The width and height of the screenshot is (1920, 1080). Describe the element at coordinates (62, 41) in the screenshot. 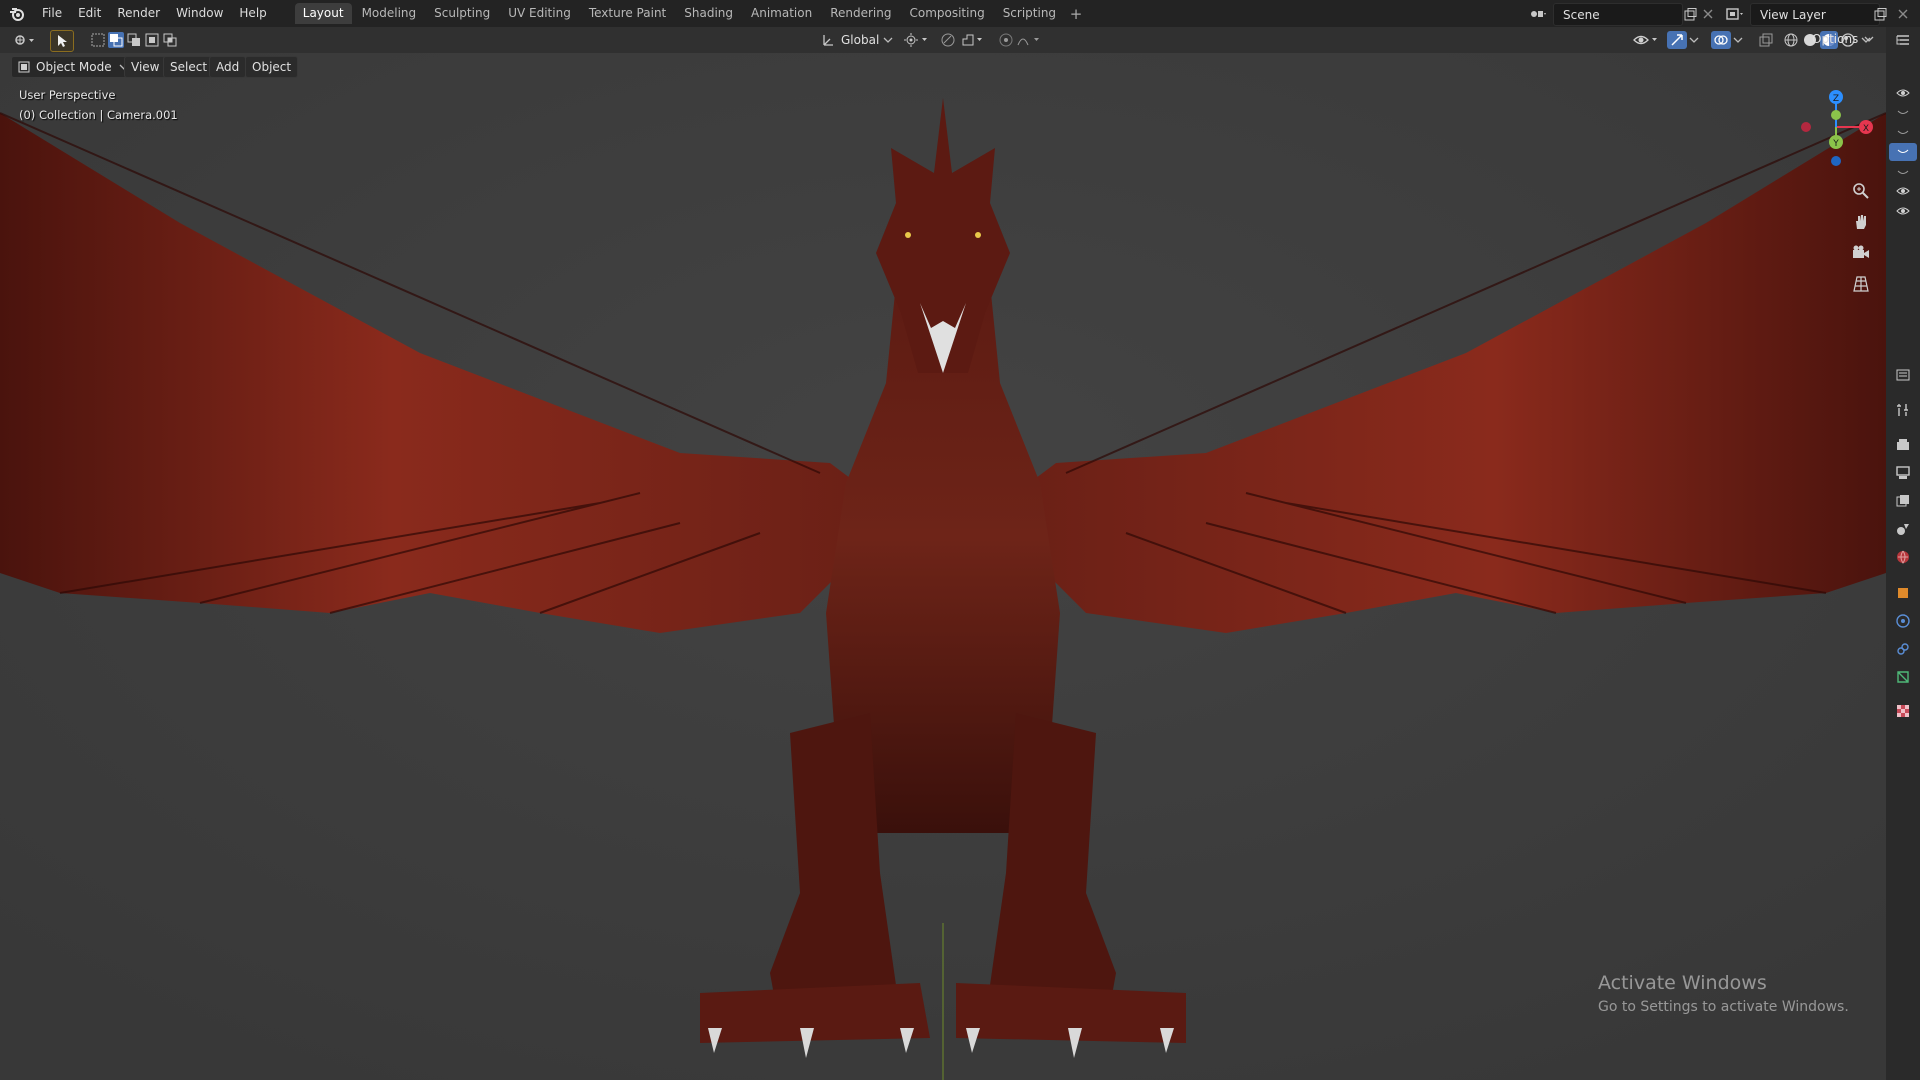

I see `select-tool-icon` at that location.